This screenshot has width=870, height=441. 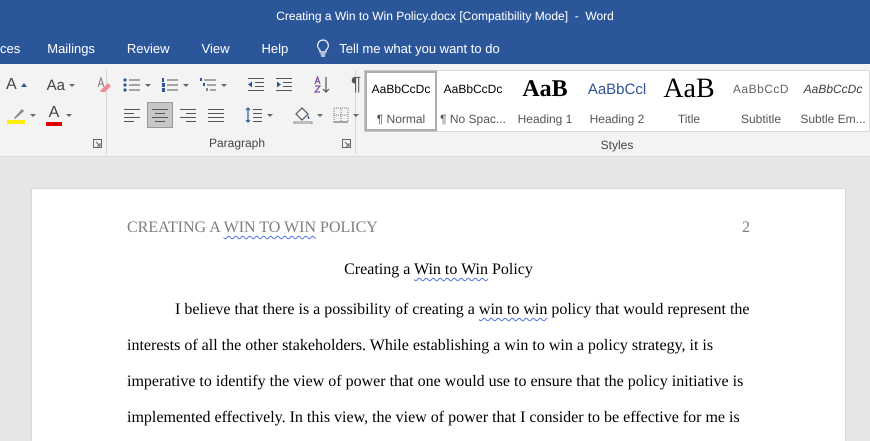 I want to click on caret-up-icon, so click(x=23, y=85).